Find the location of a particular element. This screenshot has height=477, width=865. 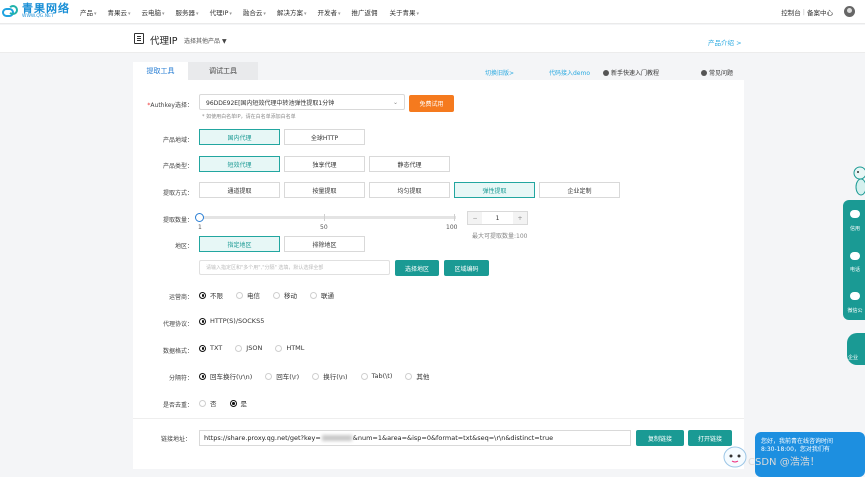

product-switcher: 选择其他产品 ▼ is located at coordinates (205, 40).